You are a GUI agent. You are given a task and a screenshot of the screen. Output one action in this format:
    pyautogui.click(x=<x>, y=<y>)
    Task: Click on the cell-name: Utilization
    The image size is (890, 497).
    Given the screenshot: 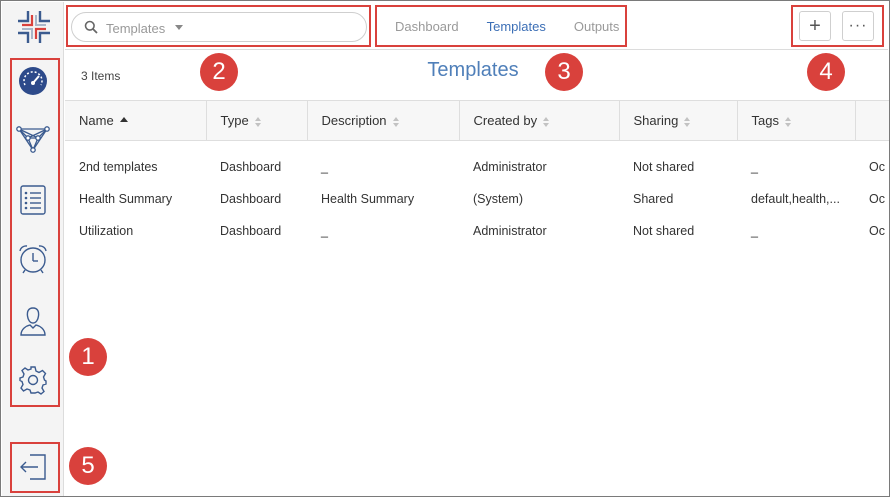 What is the action you would take?
    pyautogui.click(x=106, y=230)
    